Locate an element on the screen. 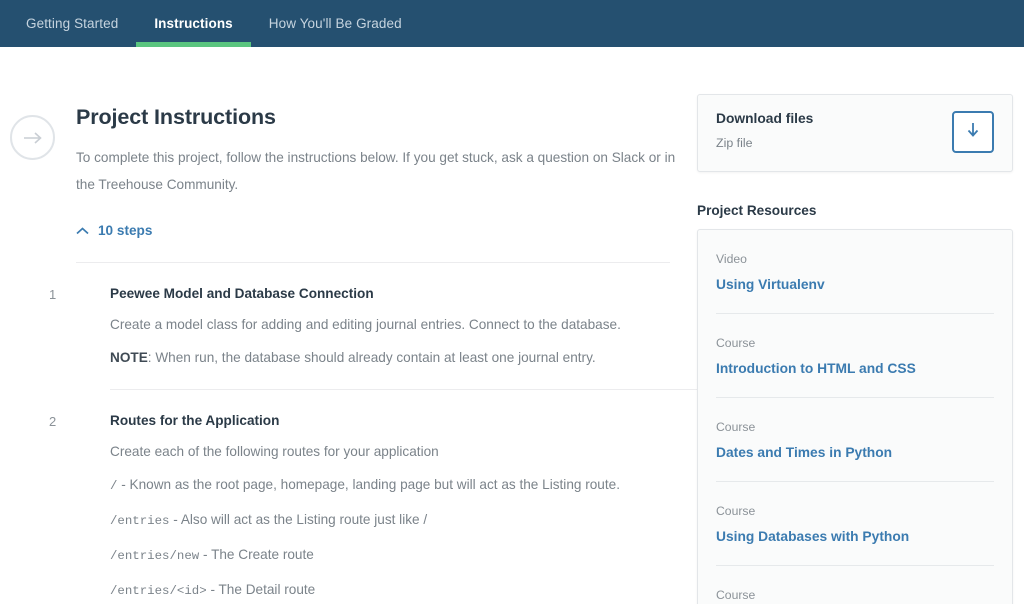  resource-item: Course Using Databases with Python is located at coordinates (855, 523).